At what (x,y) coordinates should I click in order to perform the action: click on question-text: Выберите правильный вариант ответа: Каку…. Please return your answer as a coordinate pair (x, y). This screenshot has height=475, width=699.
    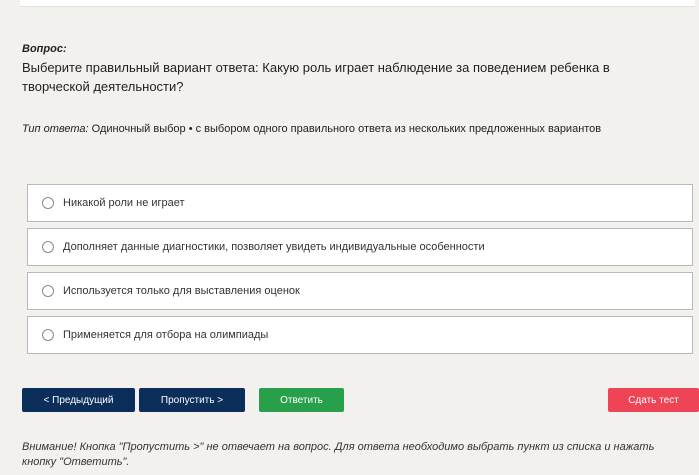
    Looking at the image, I should click on (316, 77).